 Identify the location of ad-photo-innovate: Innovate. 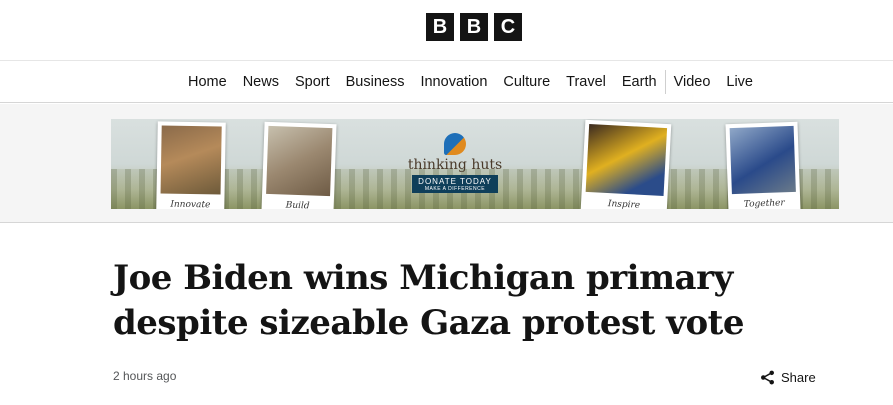
(191, 165).